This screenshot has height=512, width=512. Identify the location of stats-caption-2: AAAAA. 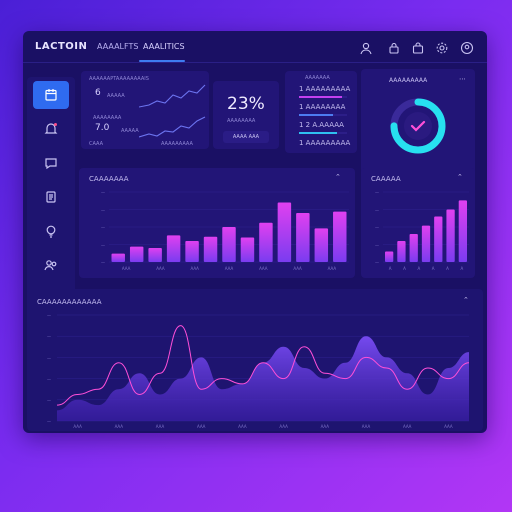
(130, 131).